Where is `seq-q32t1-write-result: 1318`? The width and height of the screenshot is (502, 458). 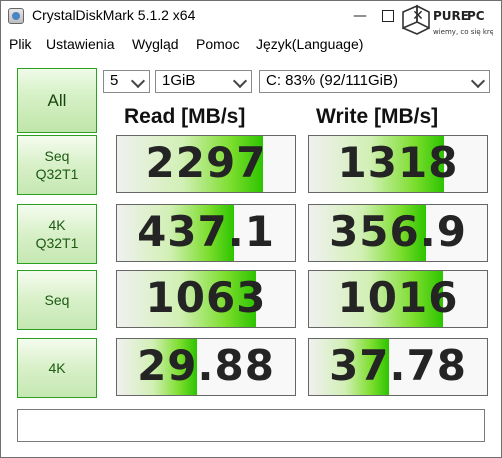 seq-q32t1-write-result: 1318 is located at coordinates (398, 164).